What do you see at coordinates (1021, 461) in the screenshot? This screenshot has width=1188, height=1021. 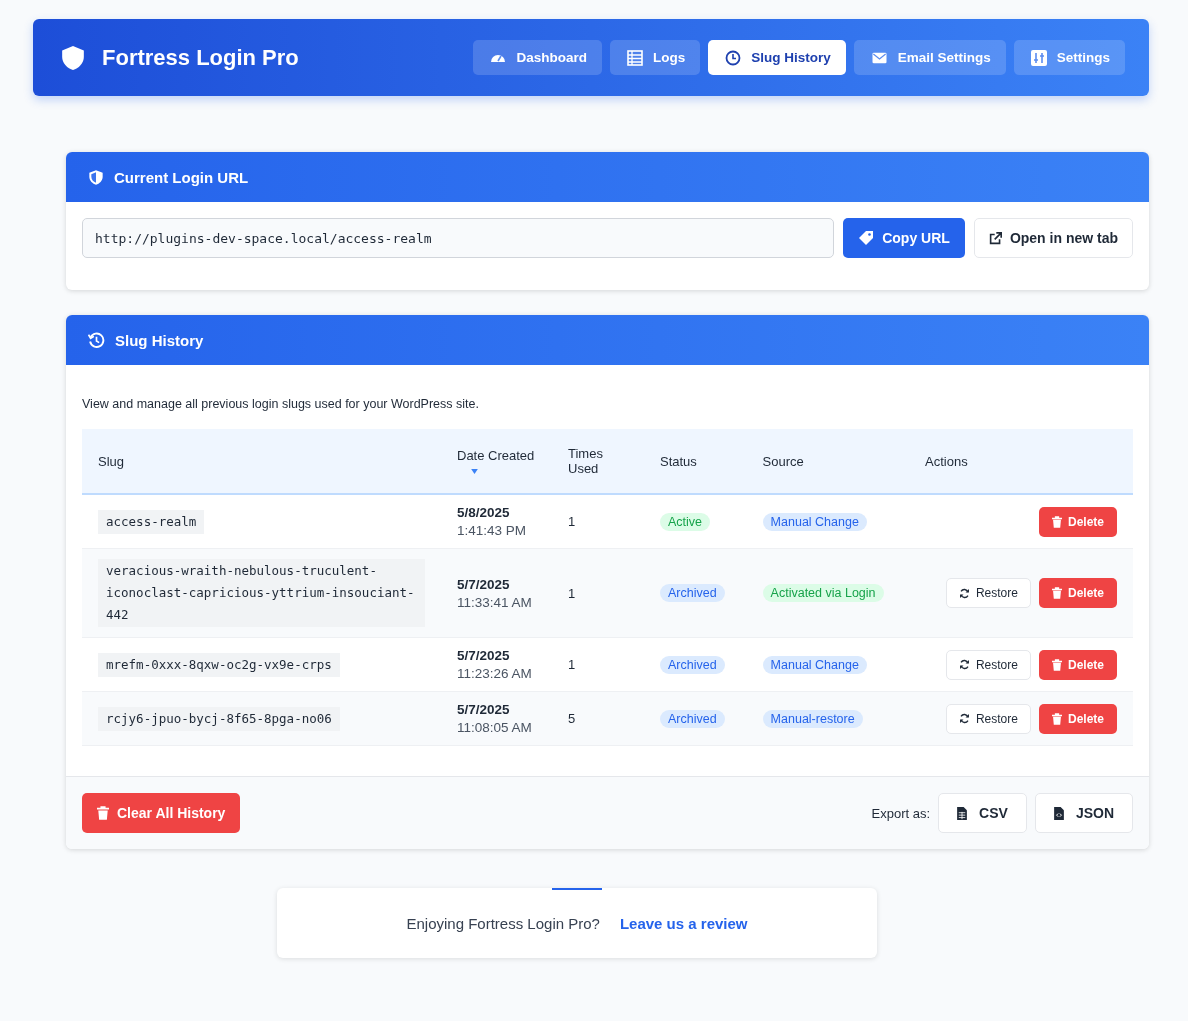 I see `column-header: Actions` at bounding box center [1021, 461].